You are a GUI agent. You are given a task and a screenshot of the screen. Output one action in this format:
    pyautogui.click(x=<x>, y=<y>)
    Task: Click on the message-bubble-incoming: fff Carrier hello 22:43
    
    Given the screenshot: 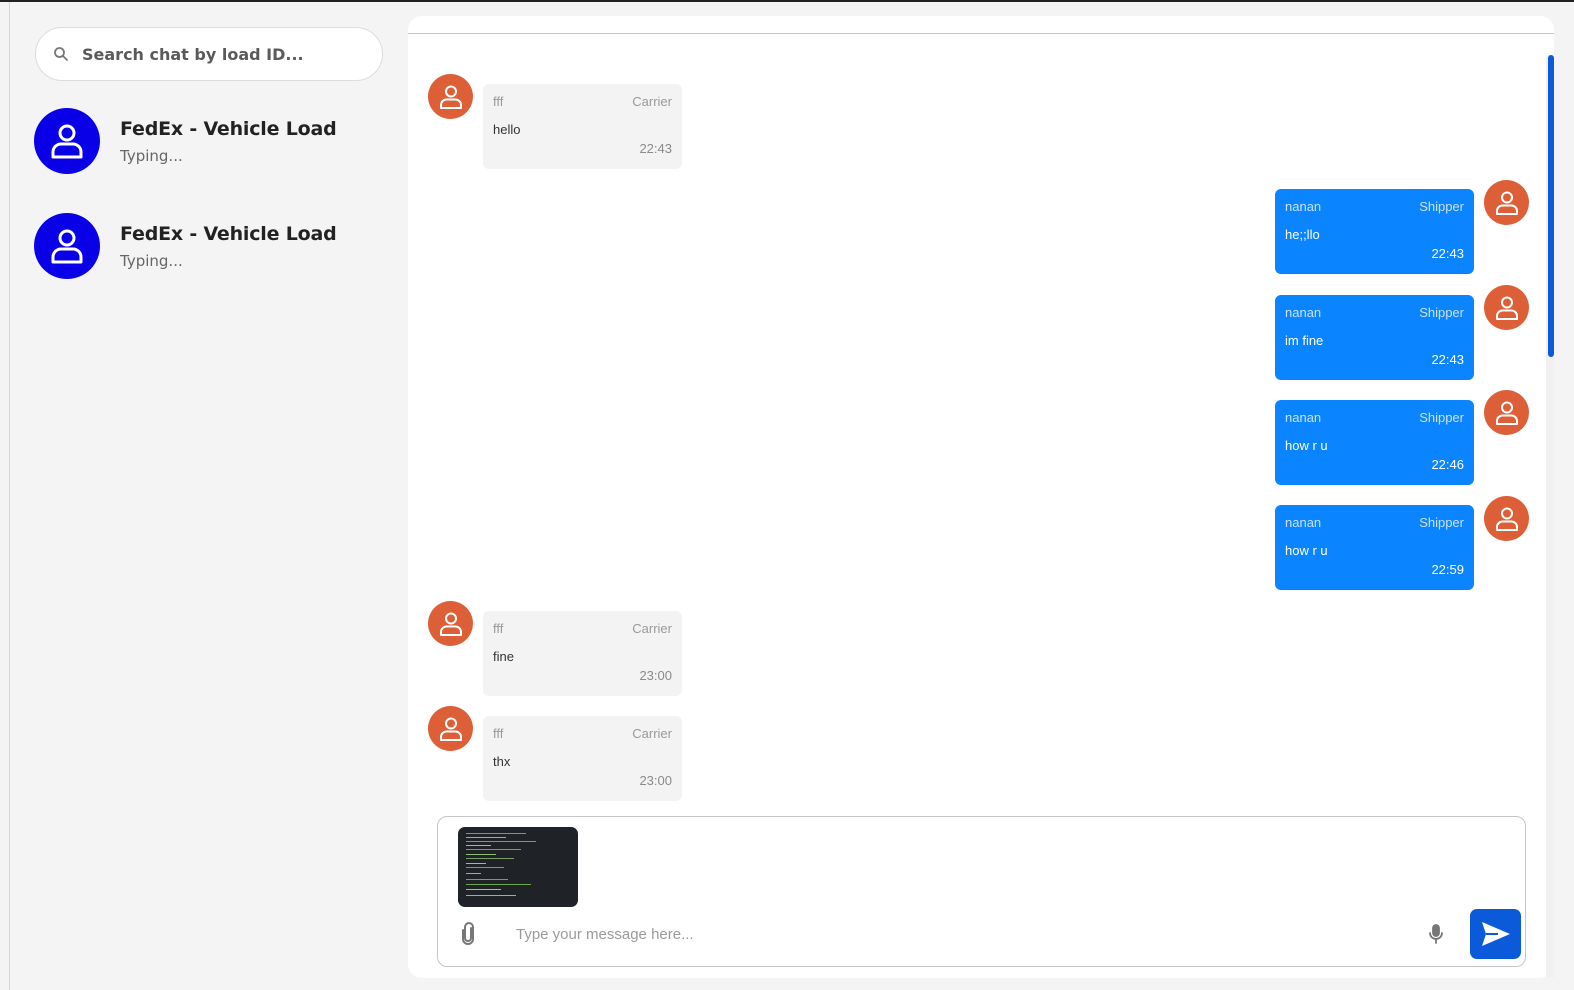 What is the action you would take?
    pyautogui.click(x=582, y=126)
    